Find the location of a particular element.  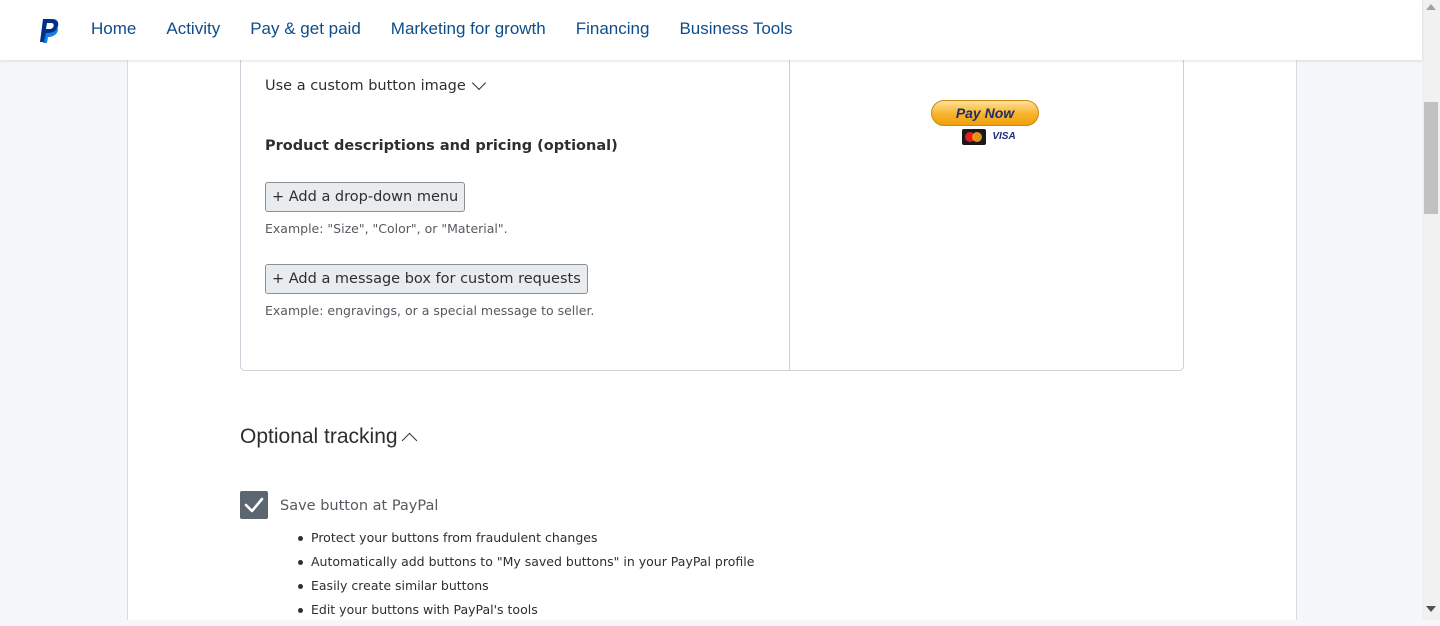

nav-marketing-for-growth: Marketing for growth is located at coordinates (468, 29).